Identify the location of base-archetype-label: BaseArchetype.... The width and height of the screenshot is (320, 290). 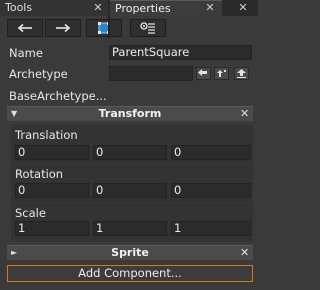
(58, 96).